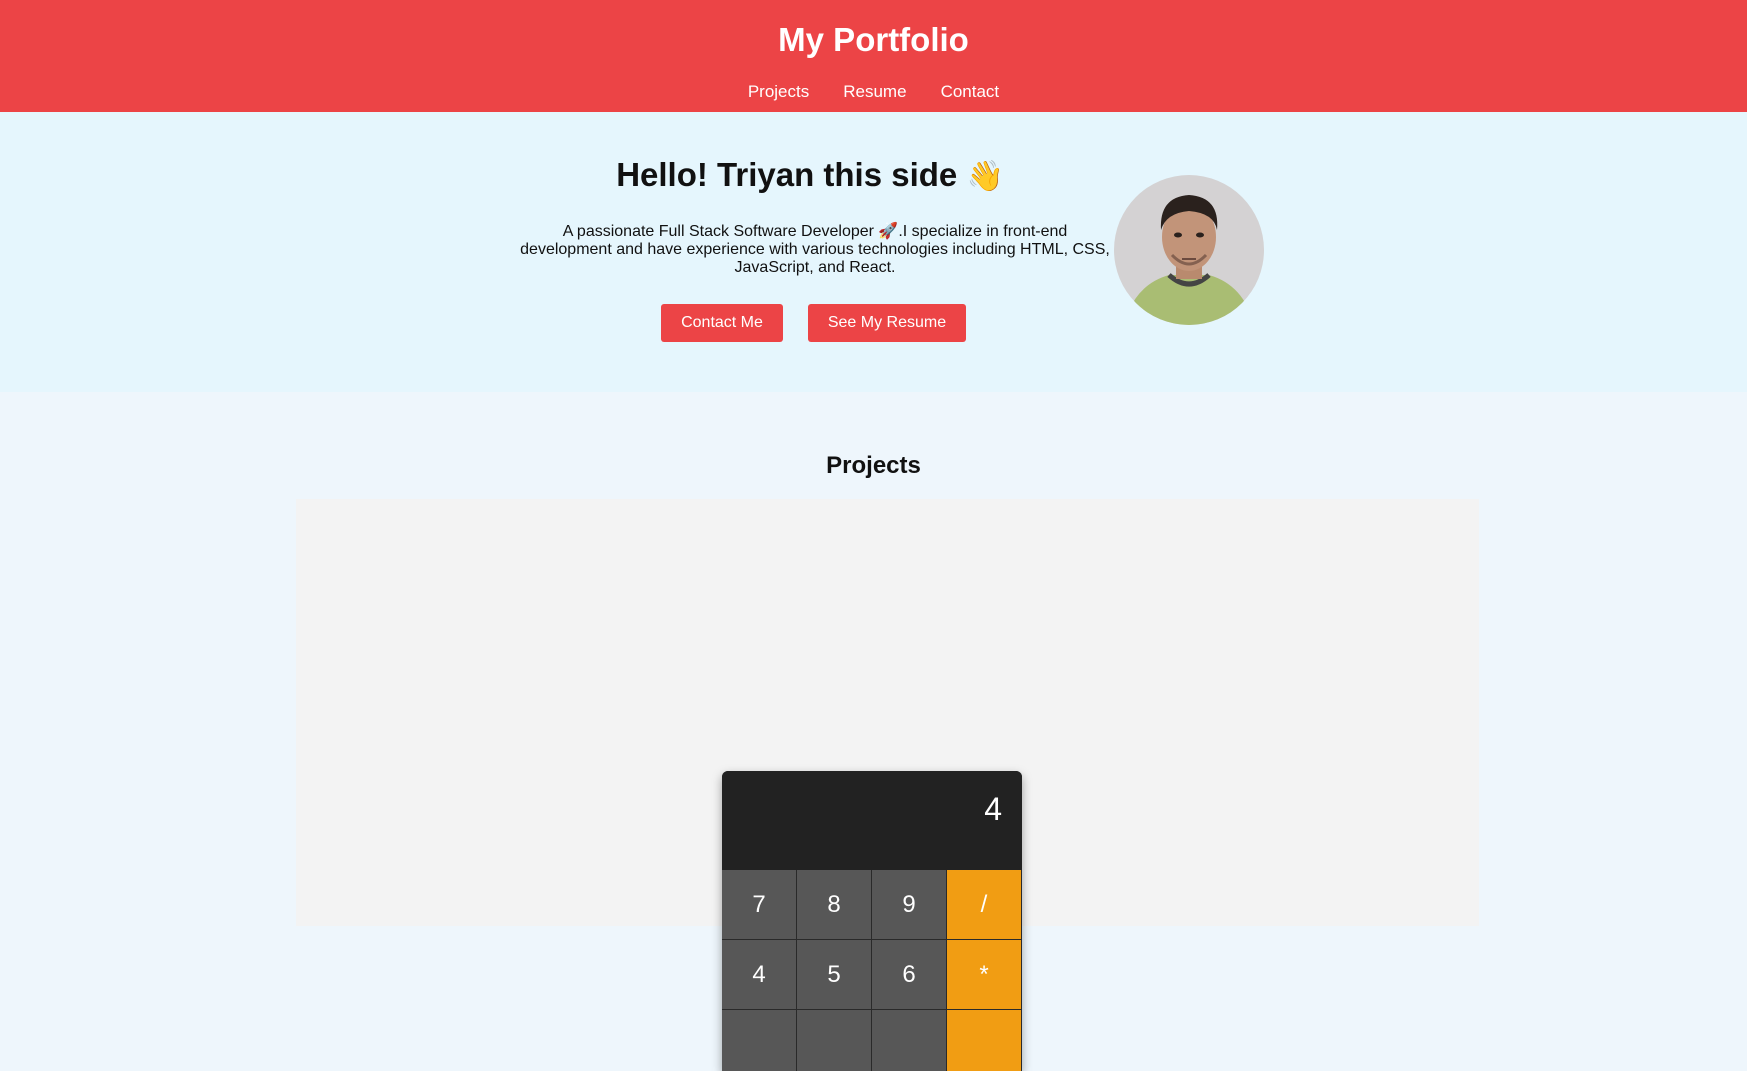  I want to click on site-header: My Portfolio Projects Resume Contact, so click(873, 56).